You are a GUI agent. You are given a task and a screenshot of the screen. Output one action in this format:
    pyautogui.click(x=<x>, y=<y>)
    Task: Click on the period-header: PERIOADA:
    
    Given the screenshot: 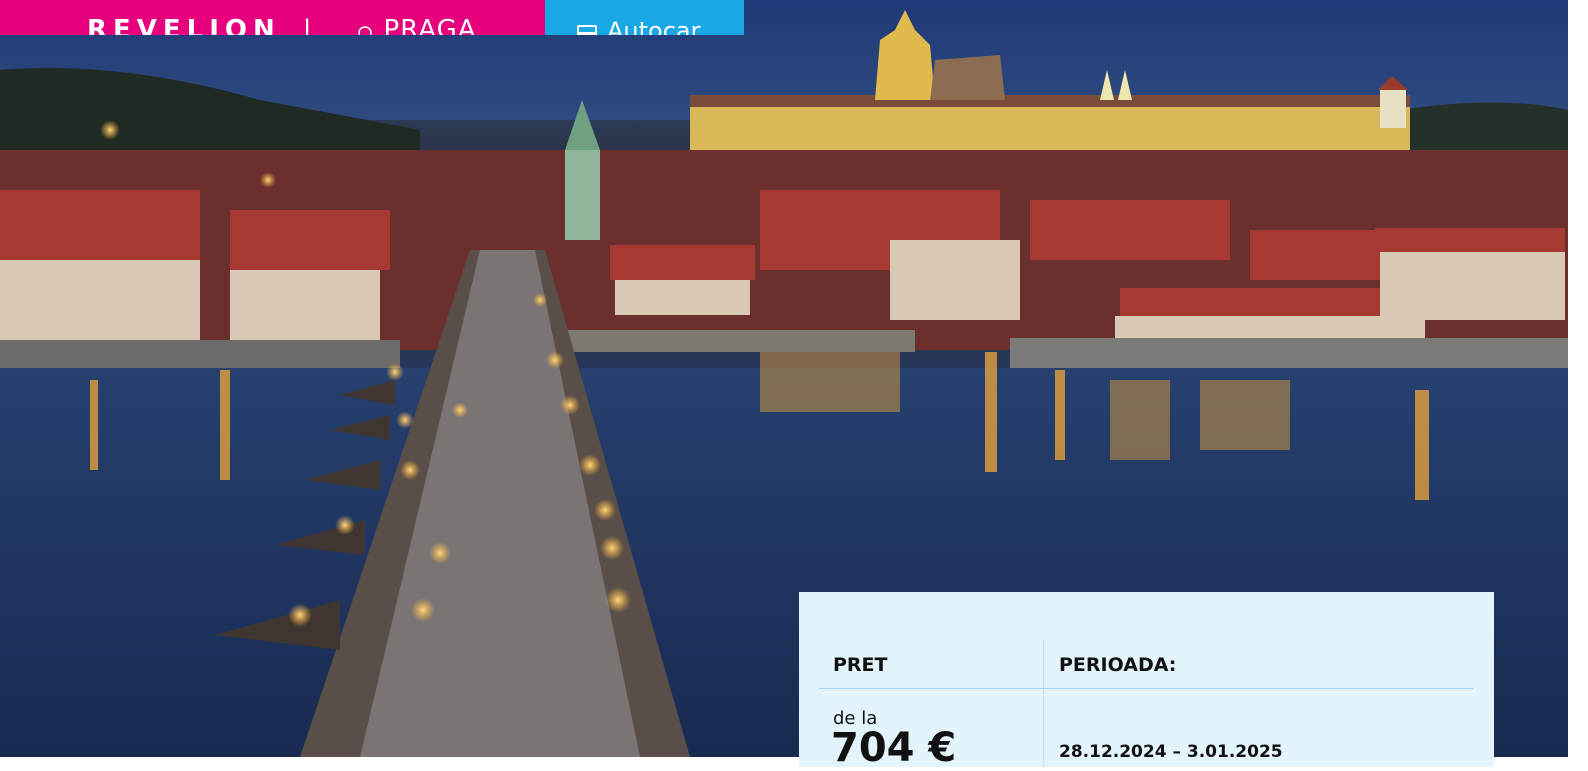 What is the action you would take?
    pyautogui.click(x=1118, y=665)
    